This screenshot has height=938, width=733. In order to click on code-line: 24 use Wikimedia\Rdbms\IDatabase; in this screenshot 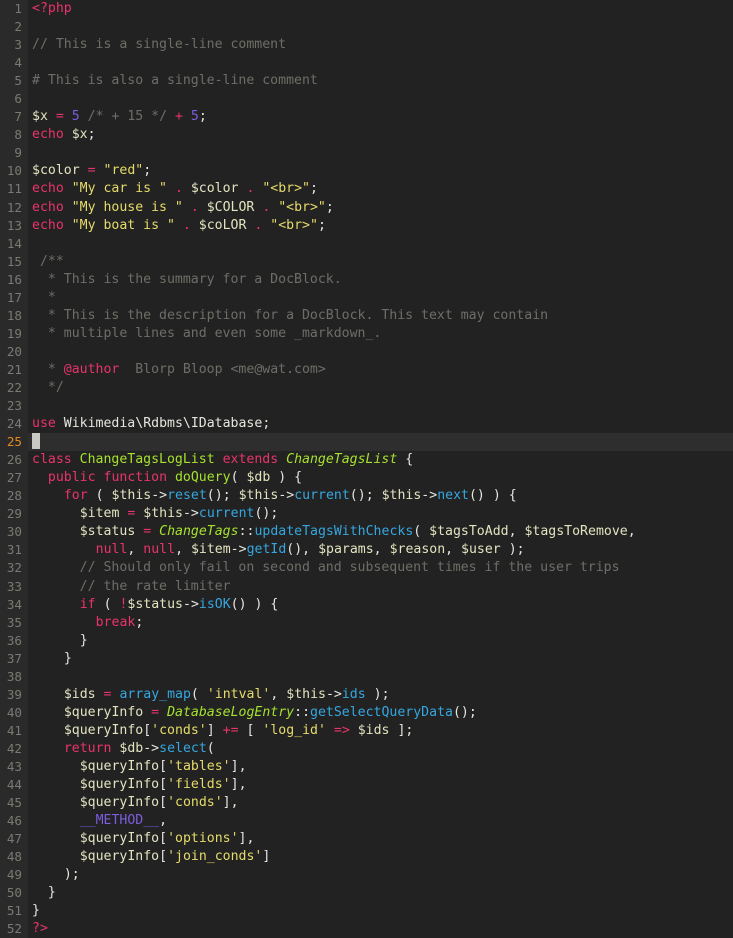, I will do `click(366, 424)`.